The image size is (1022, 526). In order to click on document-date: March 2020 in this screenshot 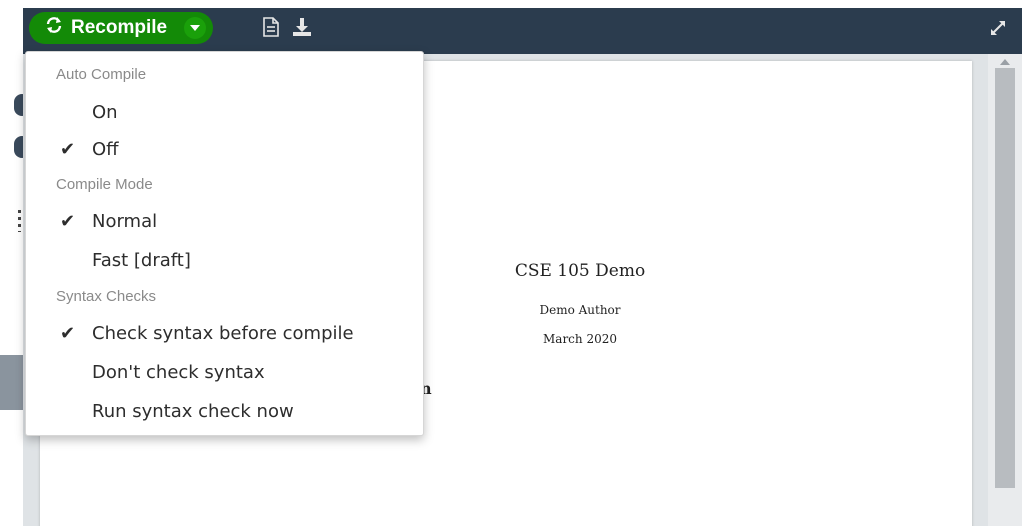, I will do `click(580, 339)`.